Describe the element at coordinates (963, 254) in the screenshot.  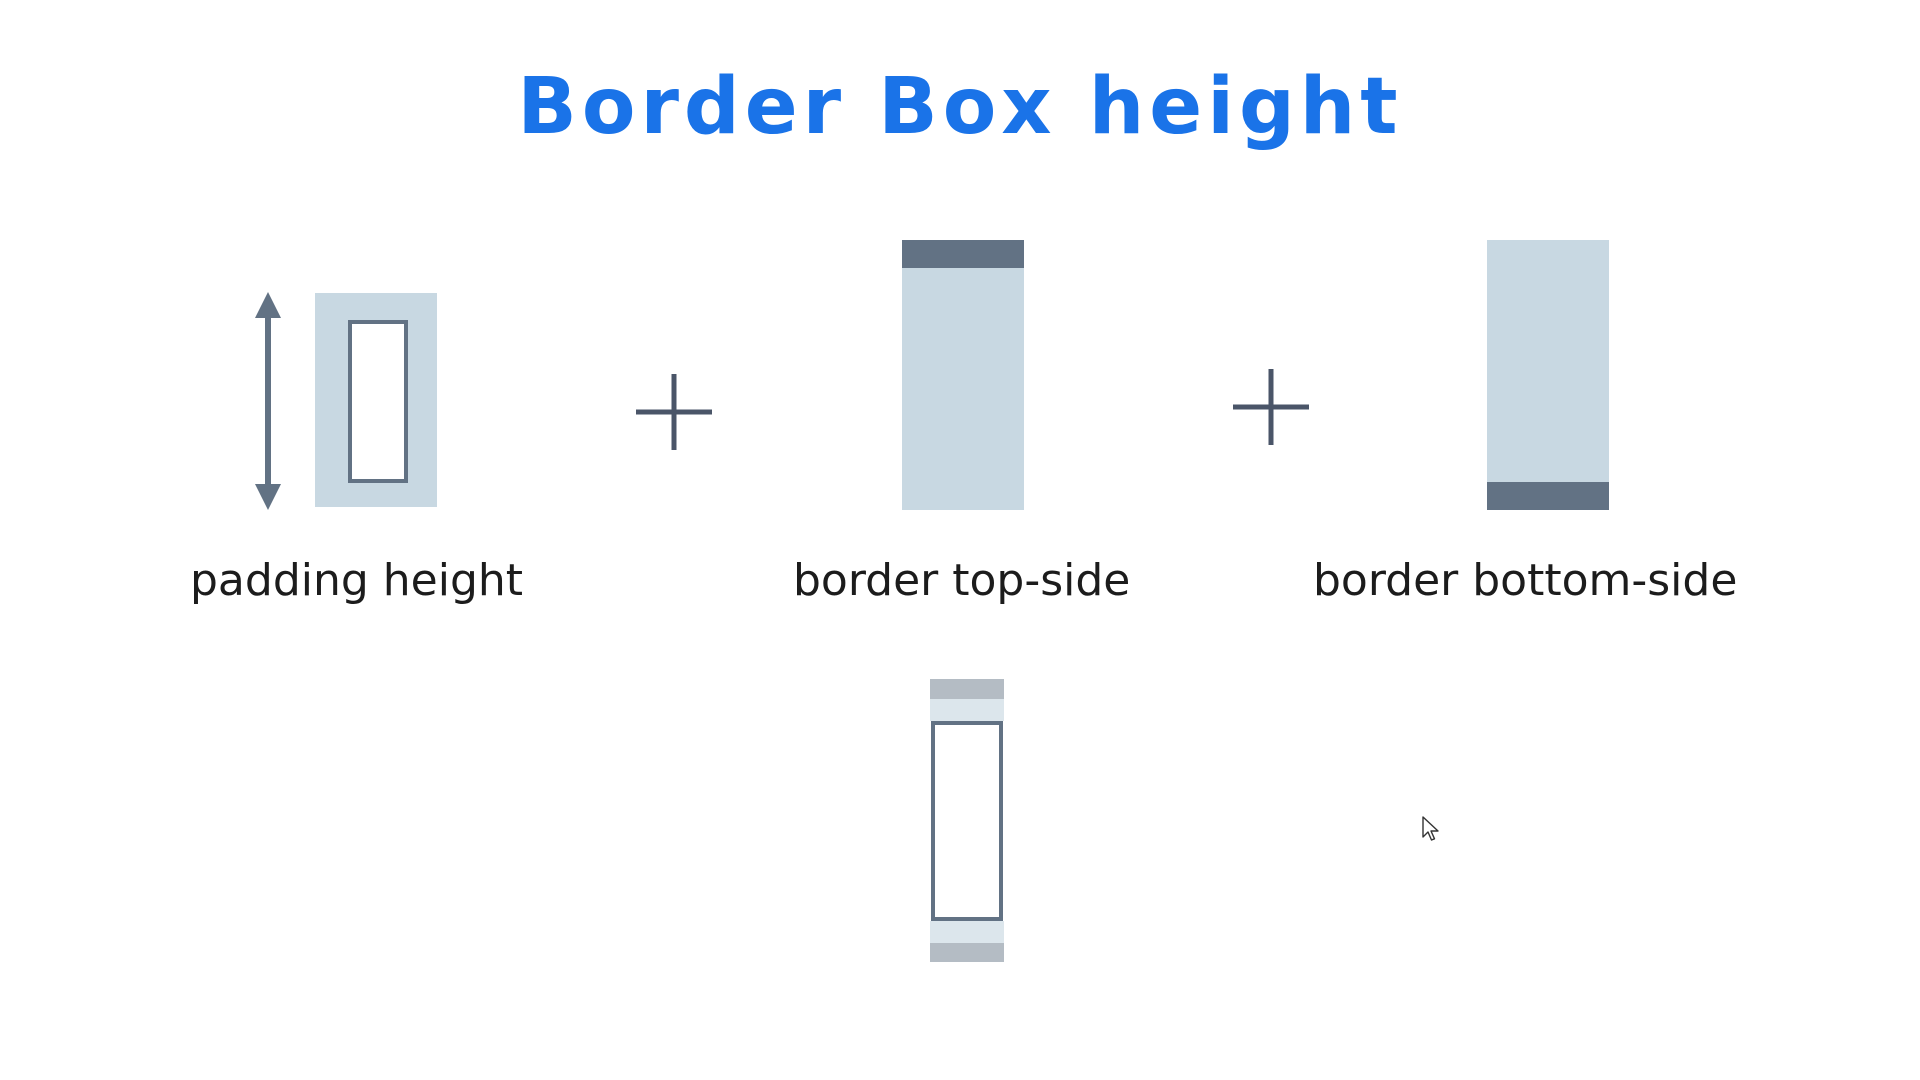
I see `border-top-strip` at that location.